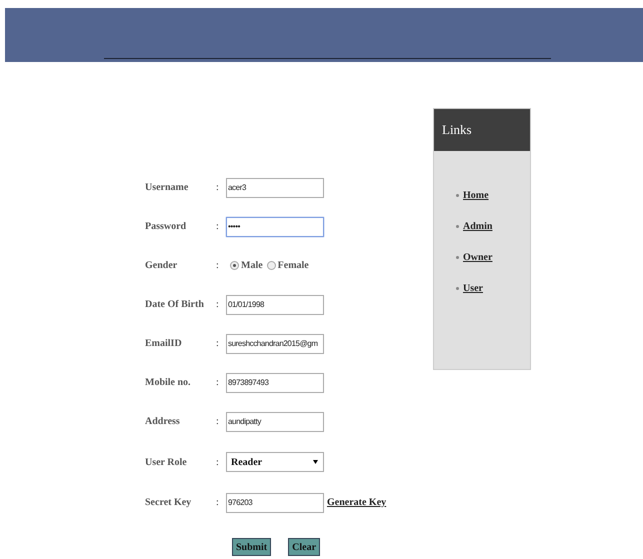  Describe the element at coordinates (167, 187) in the screenshot. I see `field-label: Username` at that location.